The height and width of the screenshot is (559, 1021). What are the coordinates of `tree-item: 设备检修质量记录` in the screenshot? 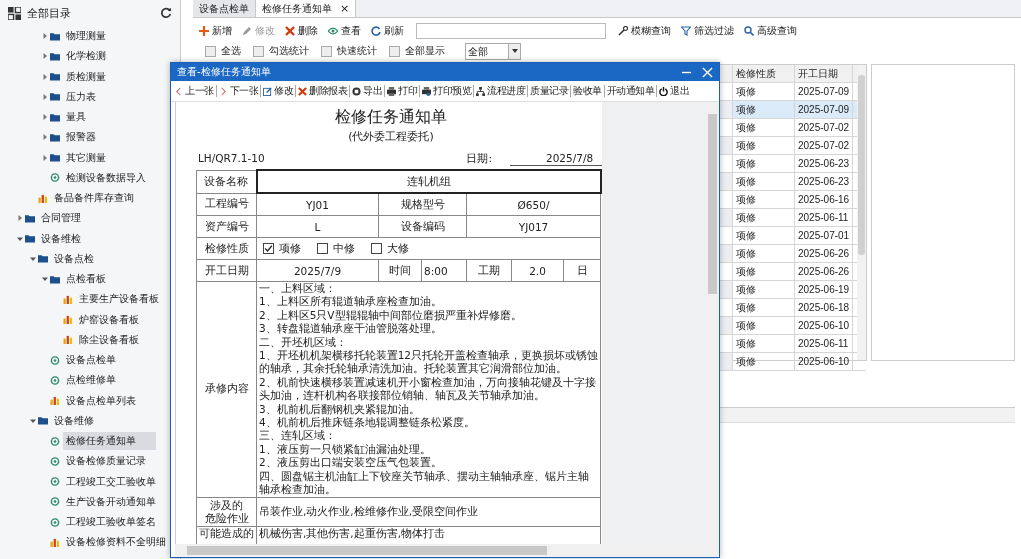 It's located at (106, 461).